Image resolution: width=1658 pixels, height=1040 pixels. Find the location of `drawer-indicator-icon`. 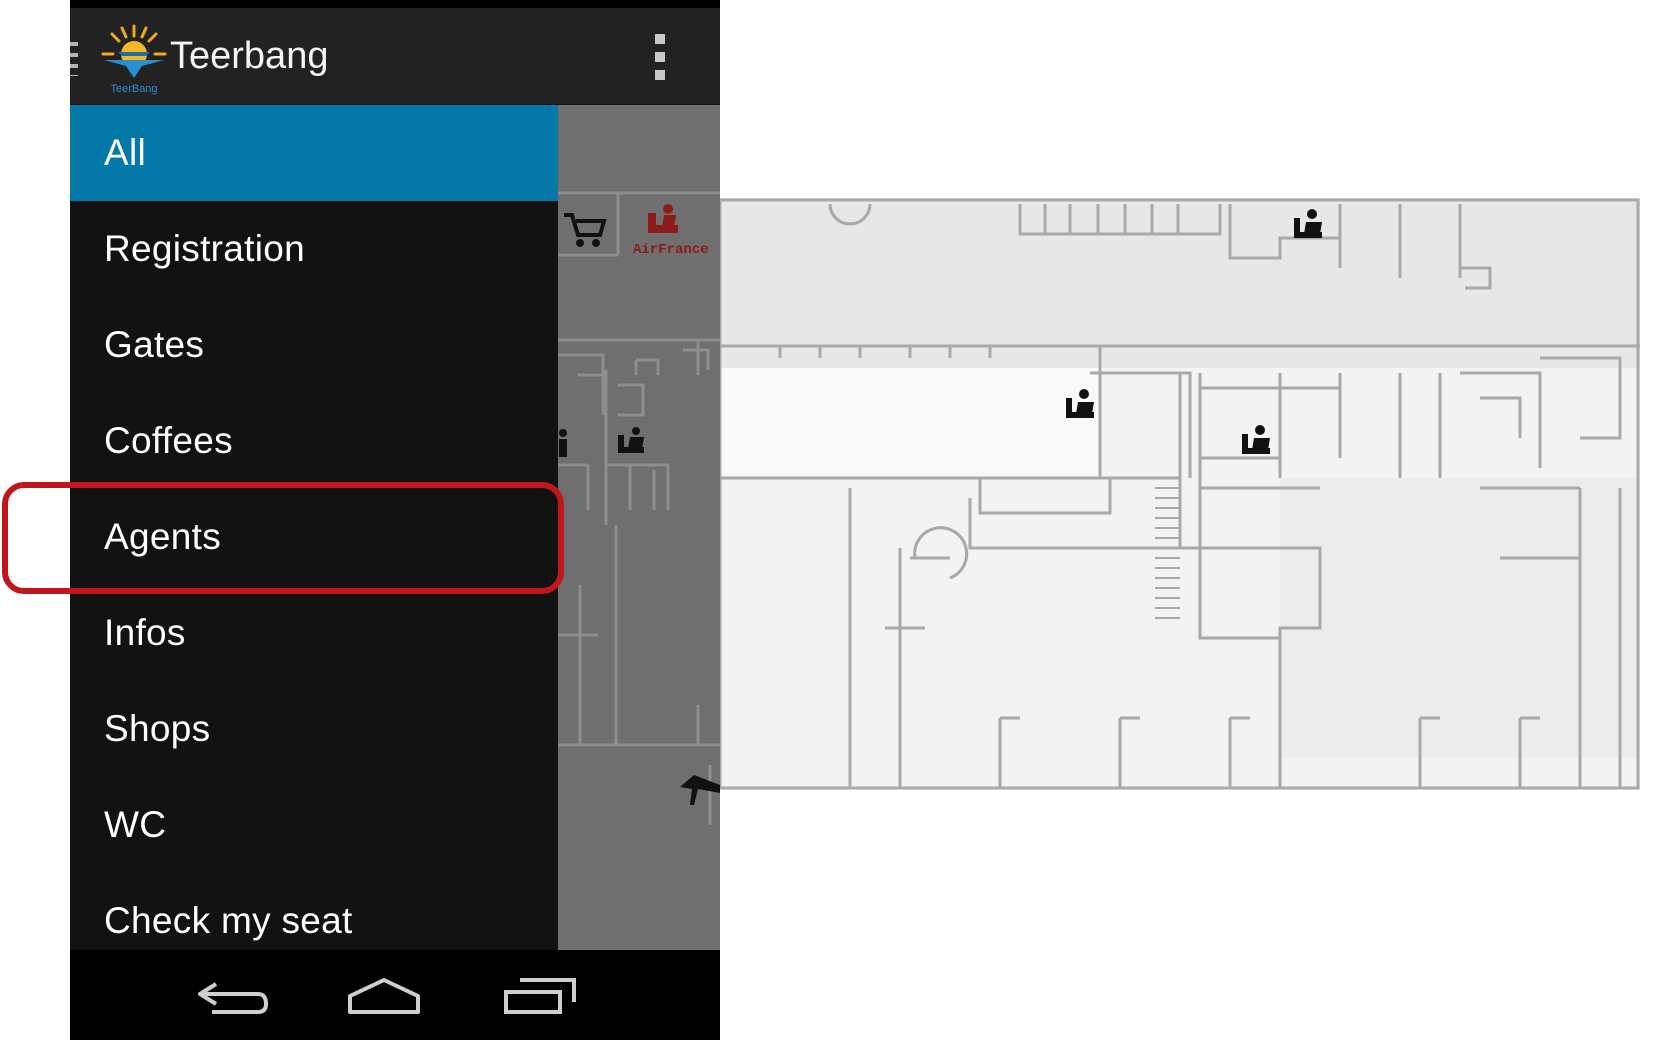

drawer-indicator-icon is located at coordinates (74, 59).